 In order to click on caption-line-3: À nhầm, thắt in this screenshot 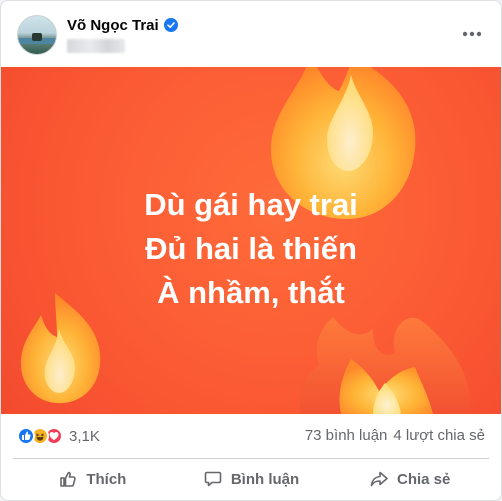, I will do `click(251, 292)`.